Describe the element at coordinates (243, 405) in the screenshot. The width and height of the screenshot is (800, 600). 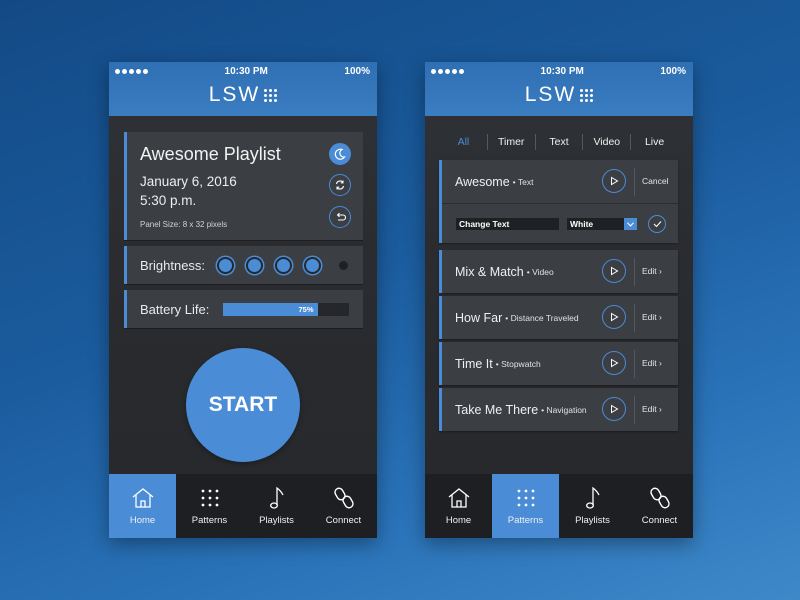
I see `start-button: START` at that location.